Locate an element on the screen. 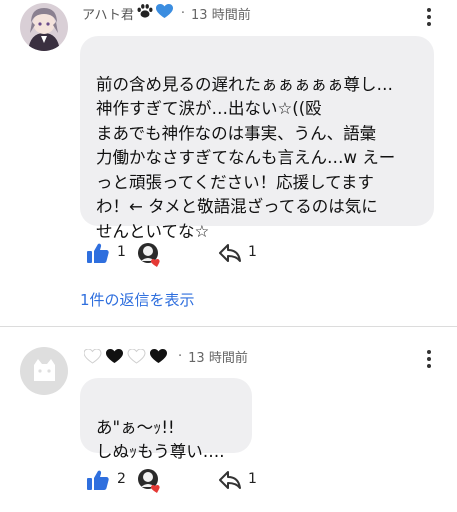  heart-emoji-username-icon is located at coordinates (125, 356).